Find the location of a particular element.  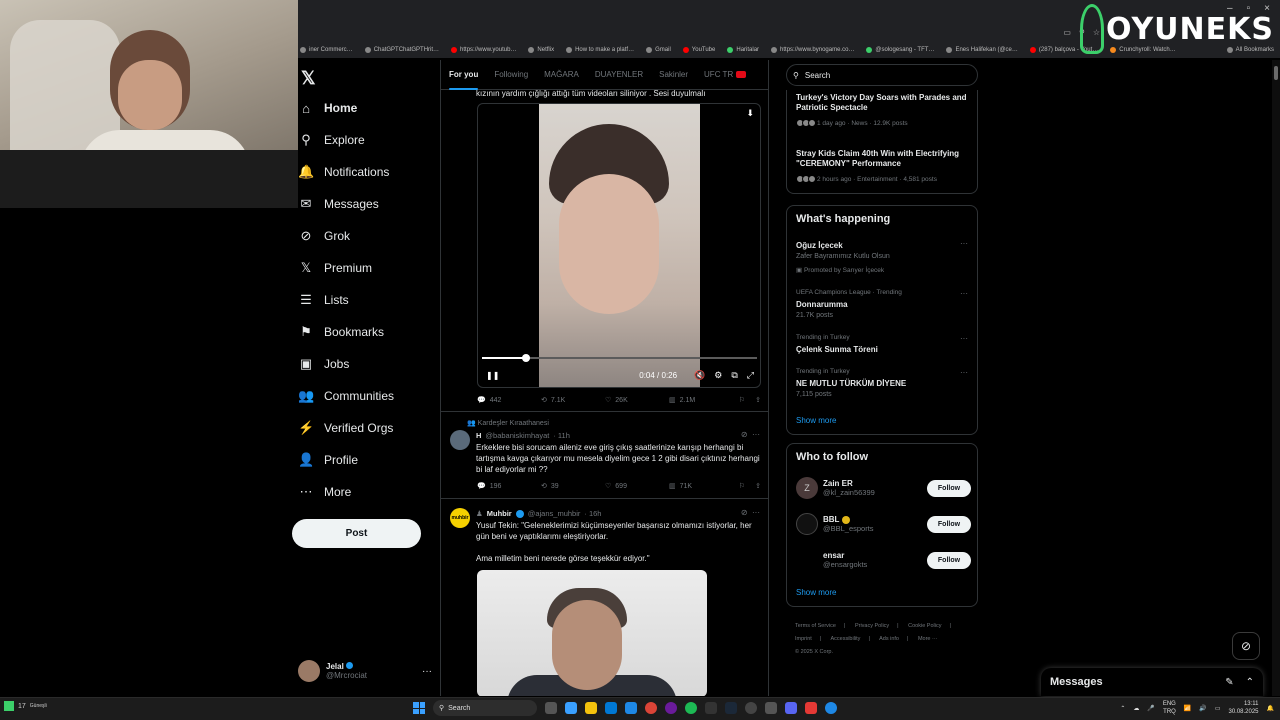

nav-jobs: ▣ Jobs is located at coordinates (324, 364).